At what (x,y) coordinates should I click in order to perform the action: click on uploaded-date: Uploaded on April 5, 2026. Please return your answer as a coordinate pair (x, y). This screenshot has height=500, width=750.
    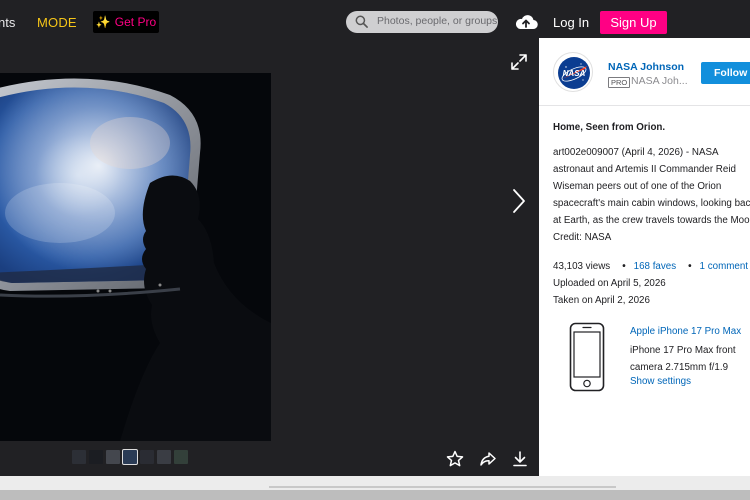
    Looking at the image, I should click on (609, 283).